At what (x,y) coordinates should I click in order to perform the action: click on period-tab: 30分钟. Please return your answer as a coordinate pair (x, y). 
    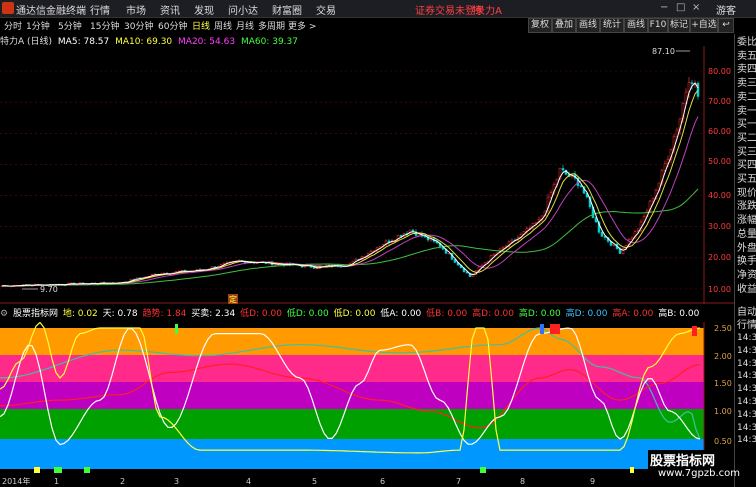
    Looking at the image, I should click on (138, 25).